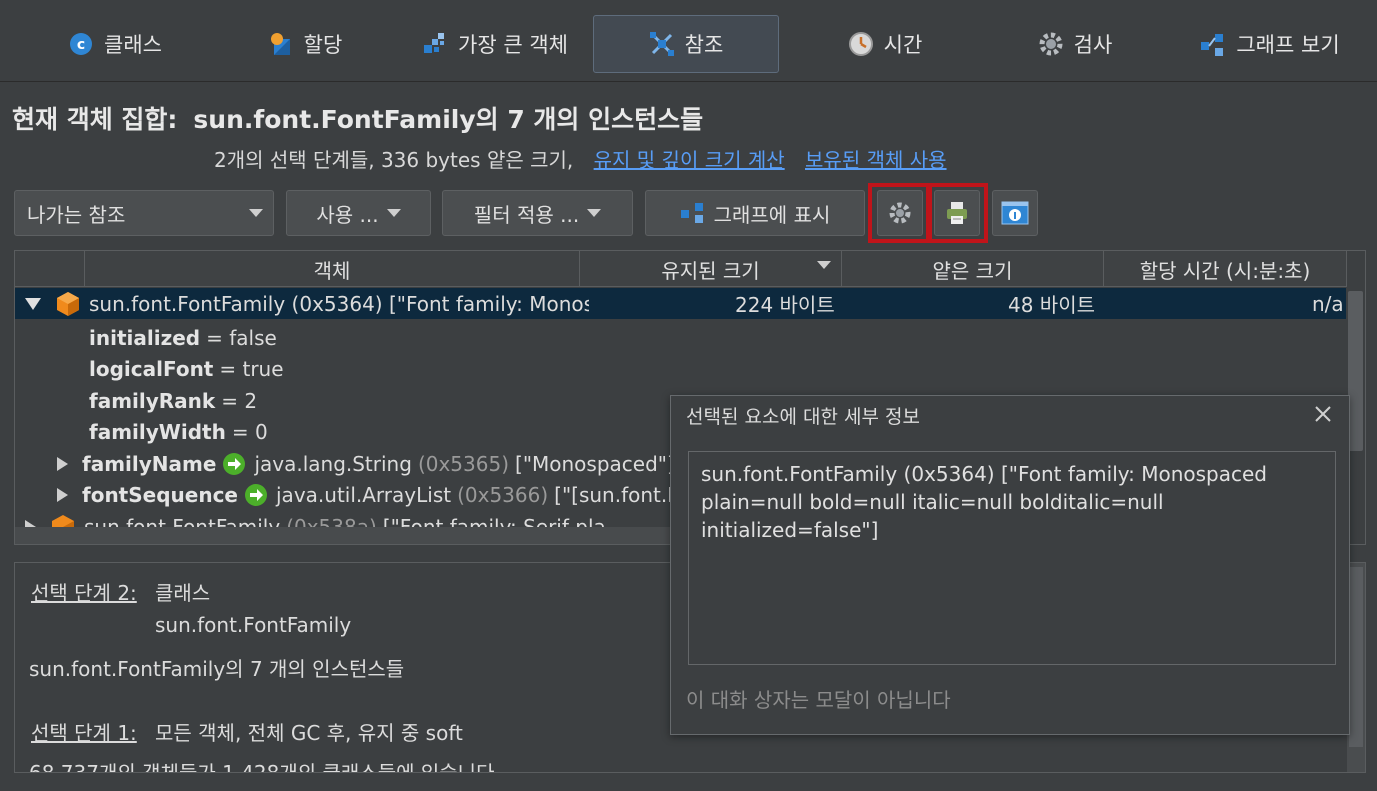 This screenshot has height=791, width=1377. I want to click on selection-step-2-kind: 클래스, so click(183, 593).